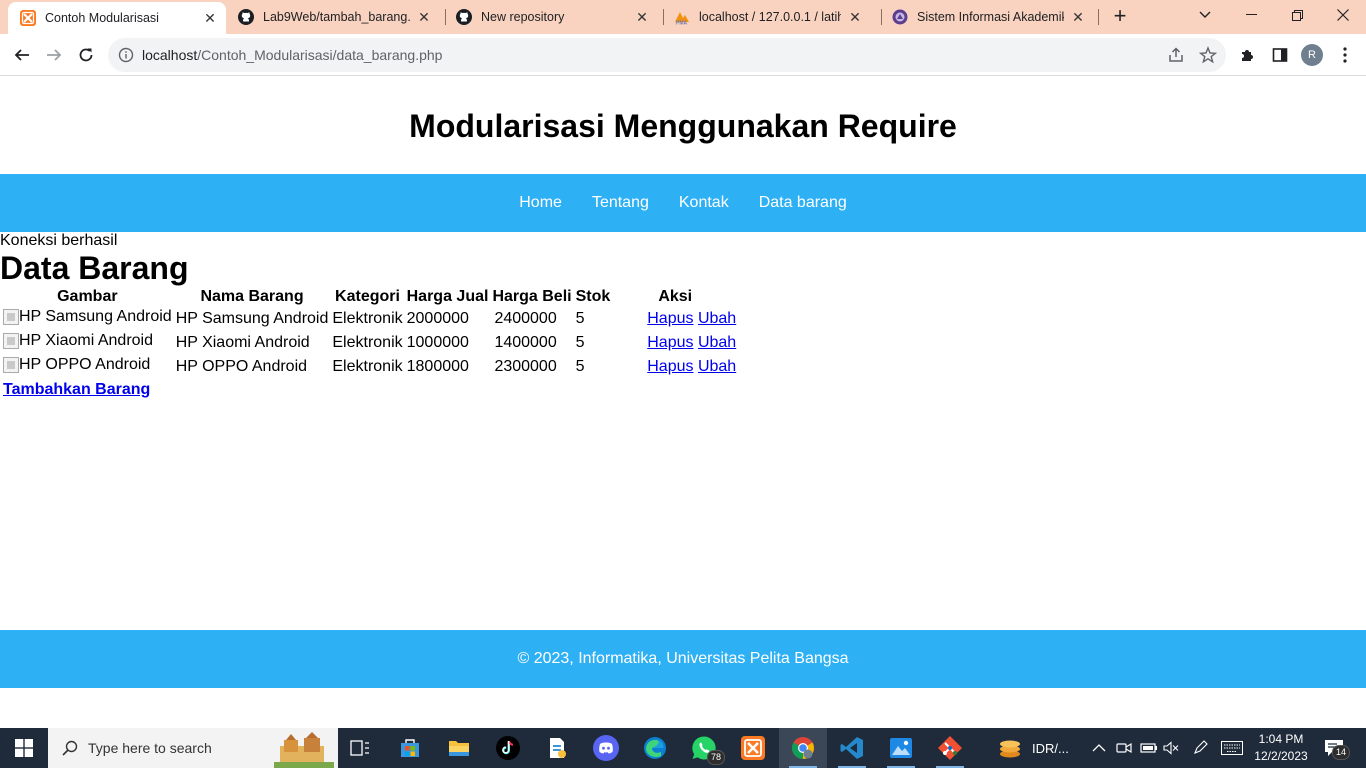 This screenshot has width=1366, height=773. What do you see at coordinates (437, 342) in the screenshot?
I see `cell-harga-jual: 1000000` at bounding box center [437, 342].